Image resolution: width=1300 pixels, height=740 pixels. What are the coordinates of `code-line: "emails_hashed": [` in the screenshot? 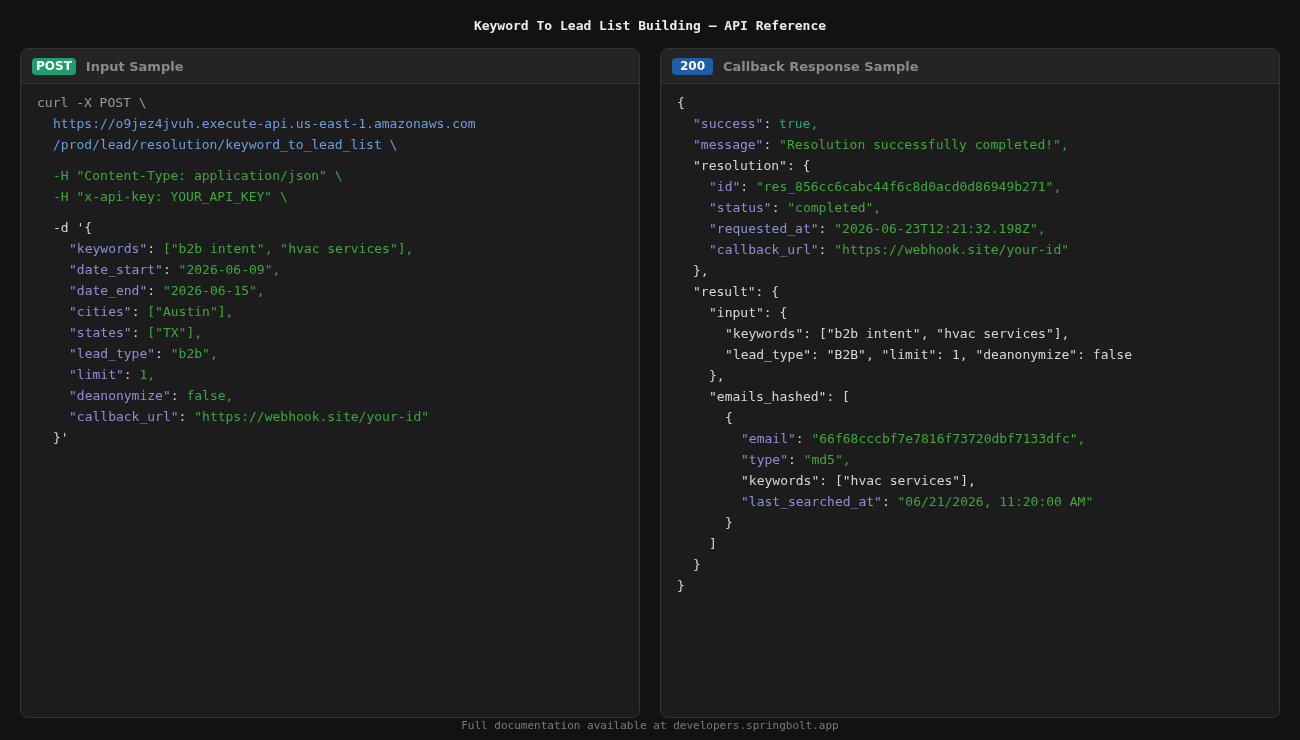 It's located at (779, 397).